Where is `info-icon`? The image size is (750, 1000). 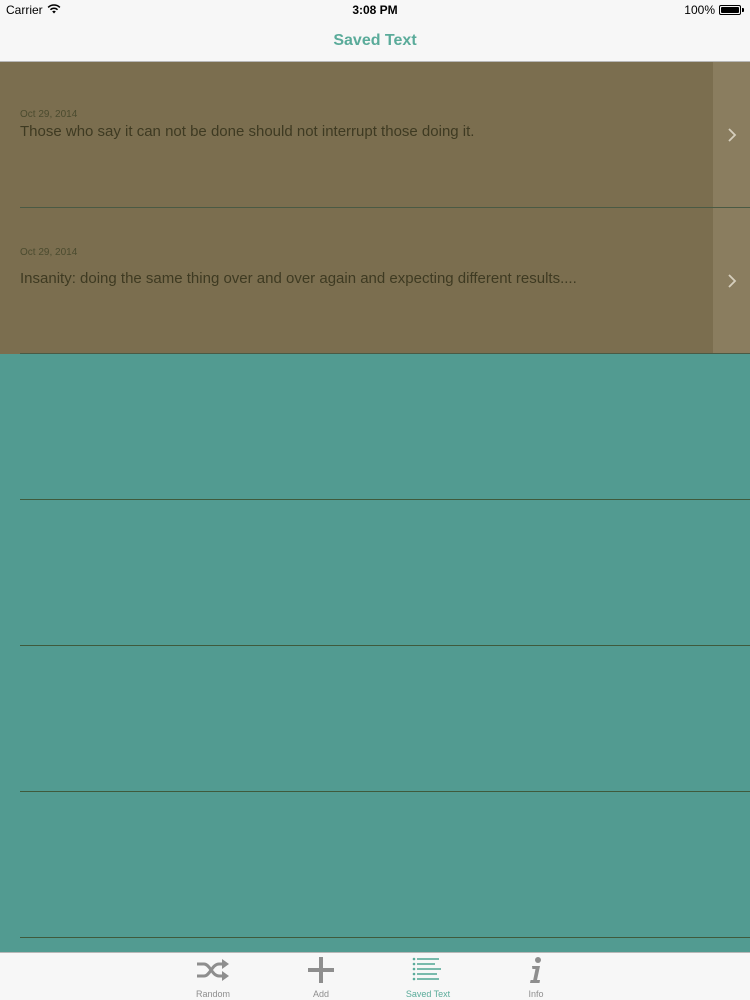 info-icon is located at coordinates (536, 970).